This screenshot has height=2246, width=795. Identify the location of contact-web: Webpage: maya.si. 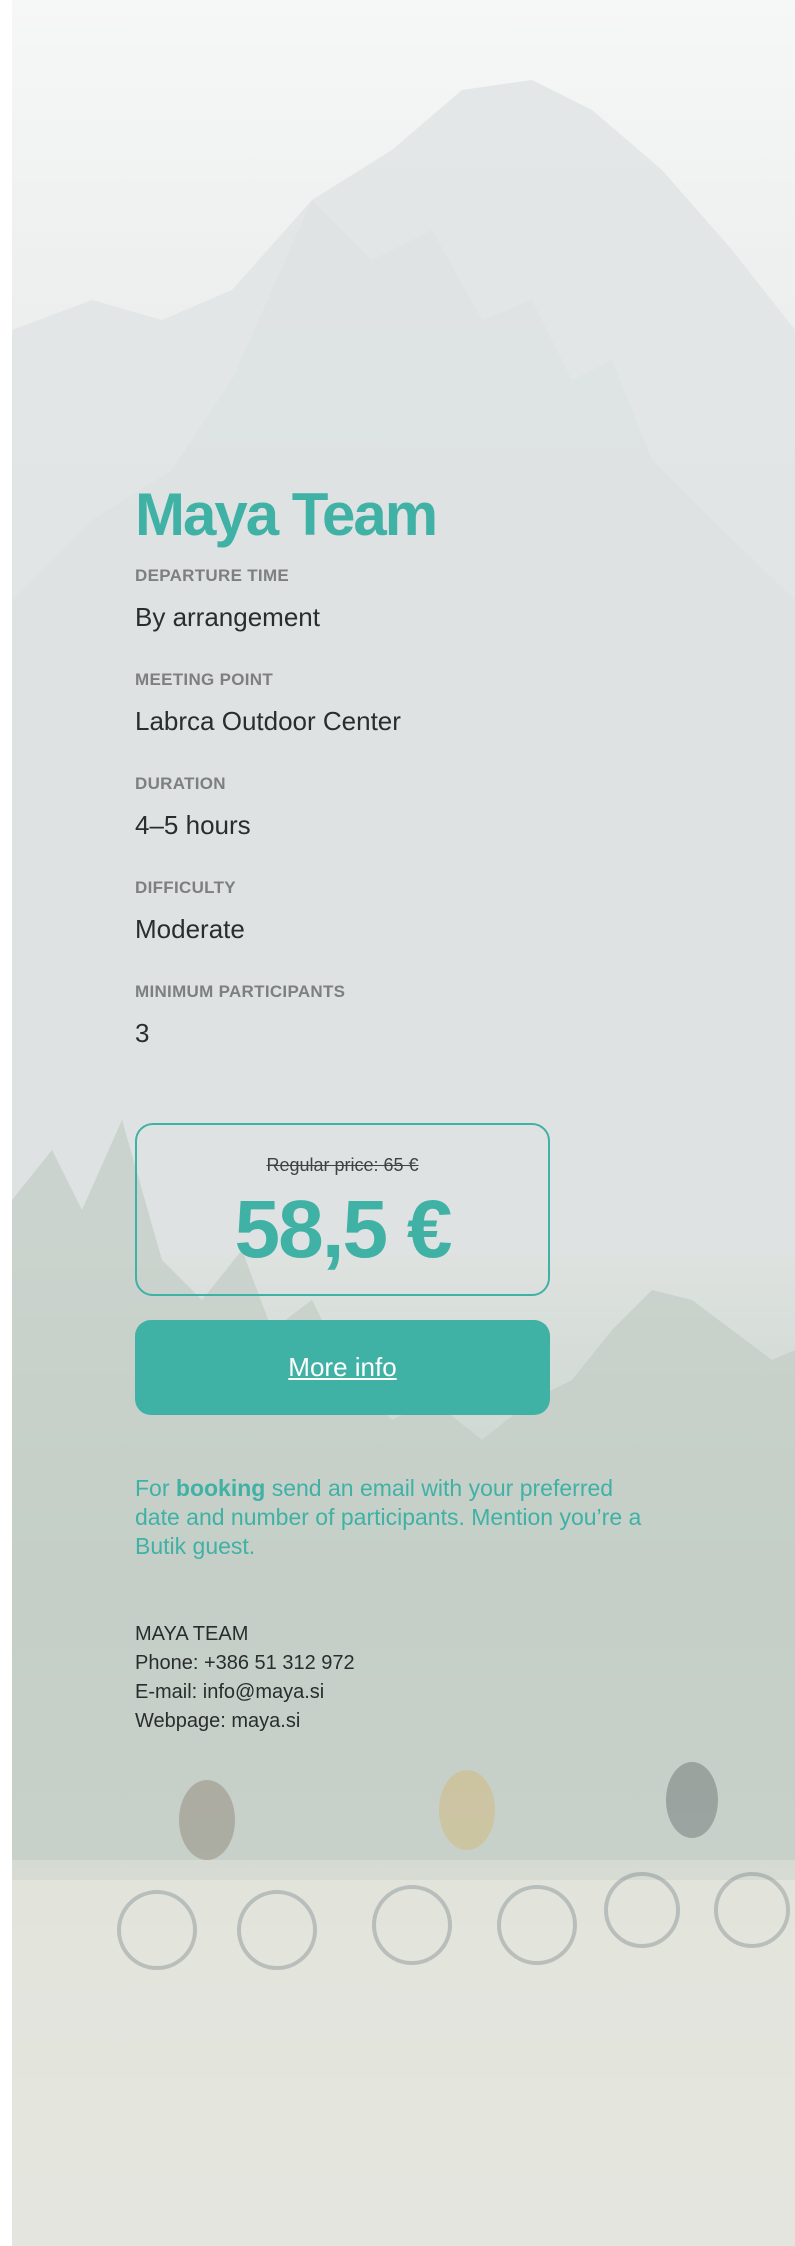
(218, 1721).